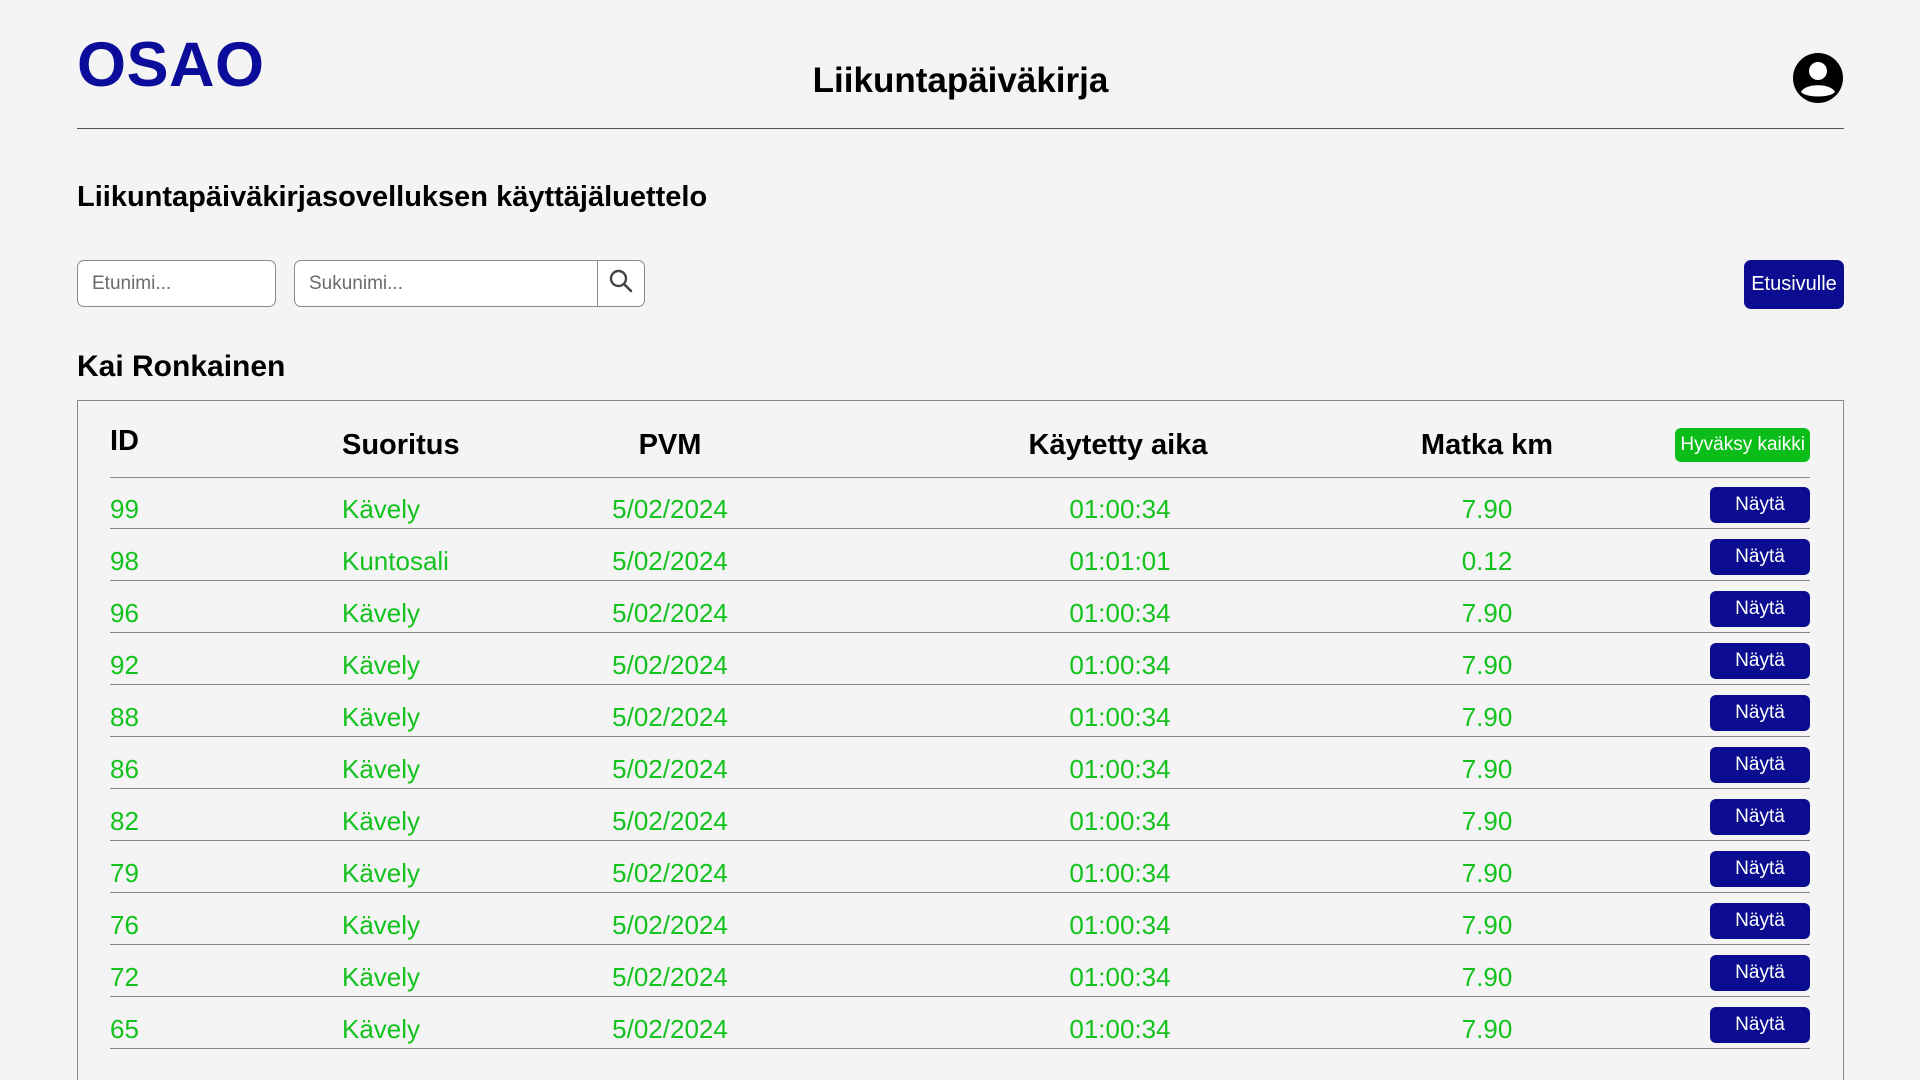  I want to click on table-row: 79 Kävely 5/02/2024 01:00:34 7.90 Näytä, so click(960, 867).